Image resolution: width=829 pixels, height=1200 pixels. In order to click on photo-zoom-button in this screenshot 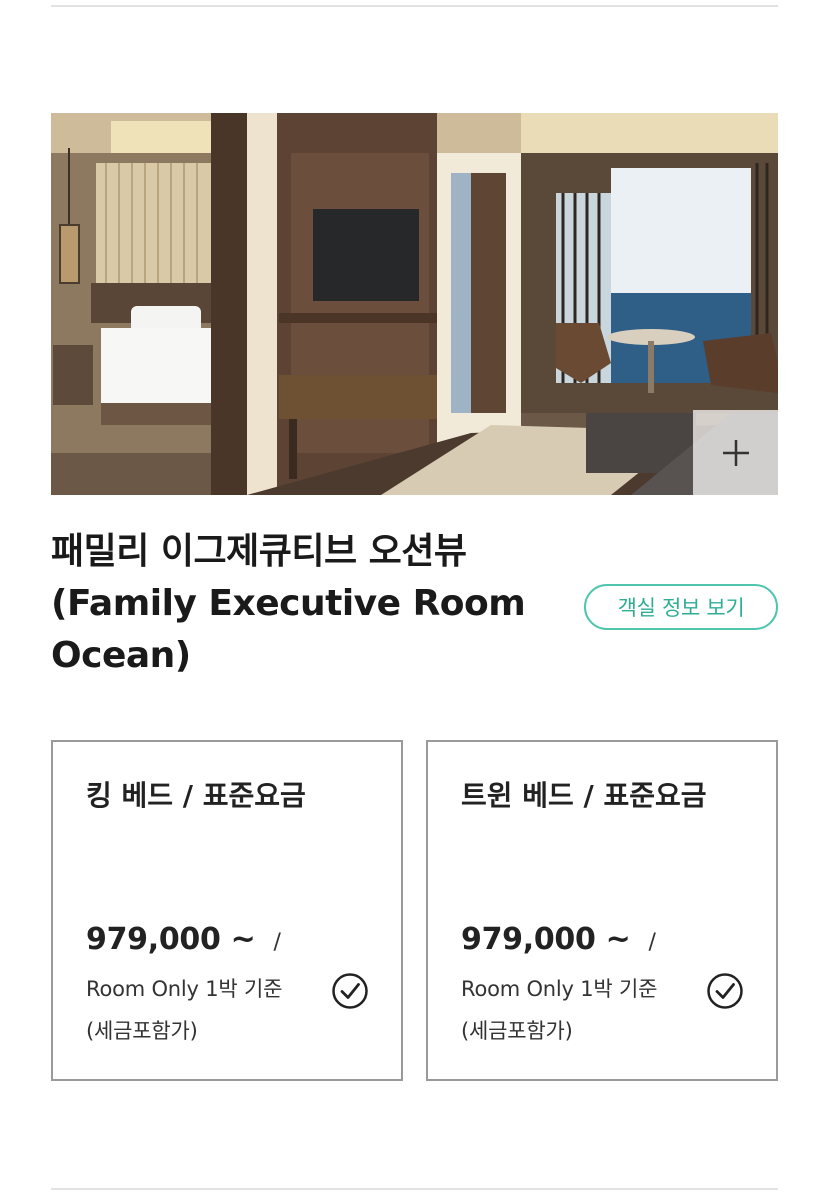, I will do `click(735, 452)`.